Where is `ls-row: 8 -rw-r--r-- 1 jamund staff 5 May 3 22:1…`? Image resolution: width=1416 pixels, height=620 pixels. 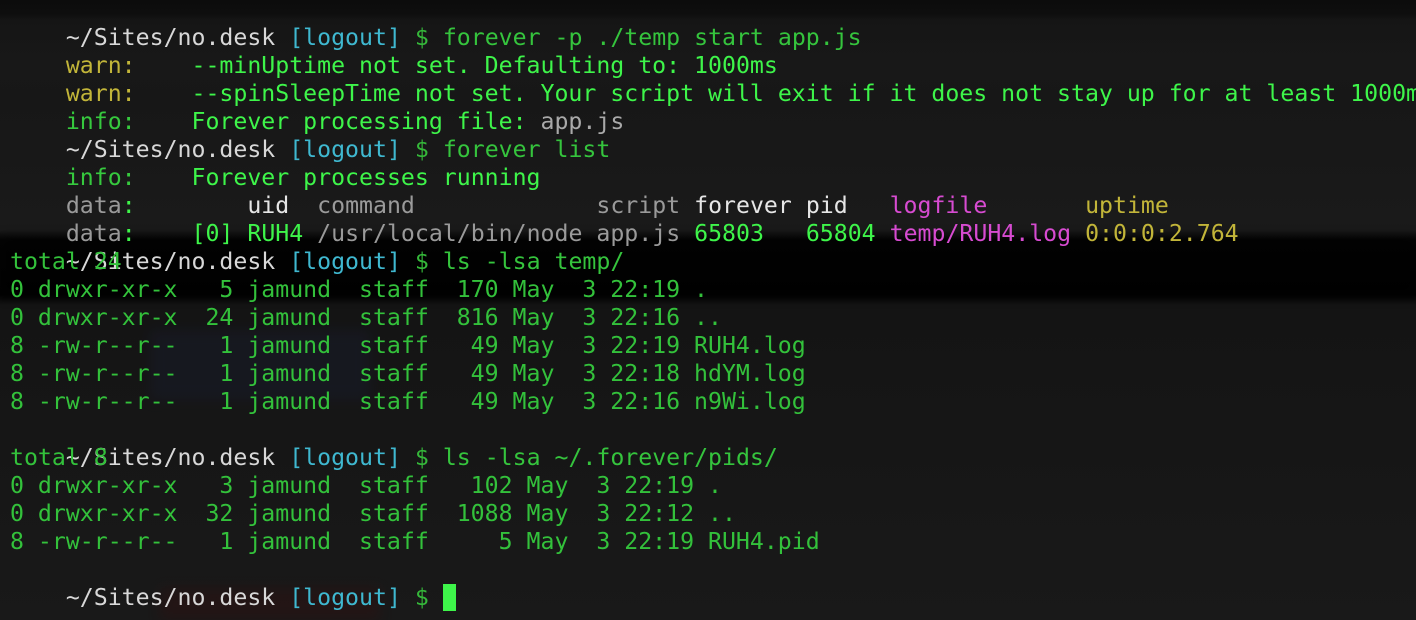 ls-row: 8 -rw-r--r-- 1 jamund staff 5 May 3 22:1… is located at coordinates (415, 541).